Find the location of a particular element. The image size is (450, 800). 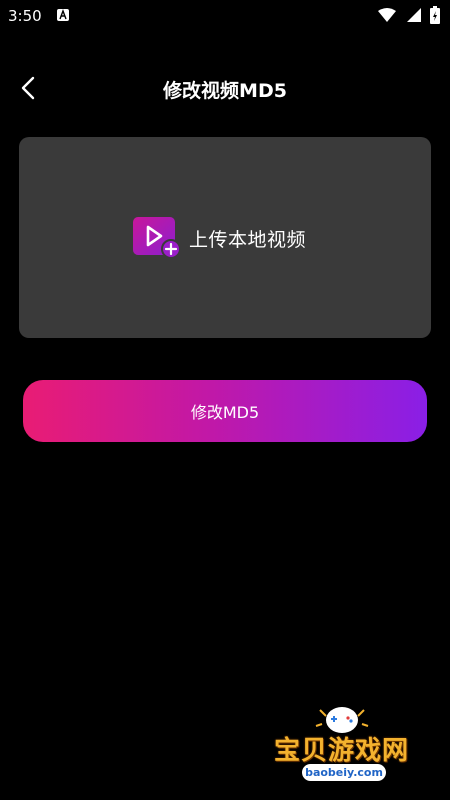

watermark: 宝贝游戏网 baobeiy.com is located at coordinates (347, 748).